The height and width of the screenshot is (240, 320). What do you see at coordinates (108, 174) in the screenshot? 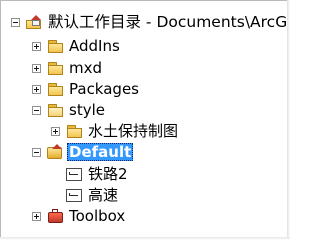
I see `tree-node-label: 铁路2` at bounding box center [108, 174].